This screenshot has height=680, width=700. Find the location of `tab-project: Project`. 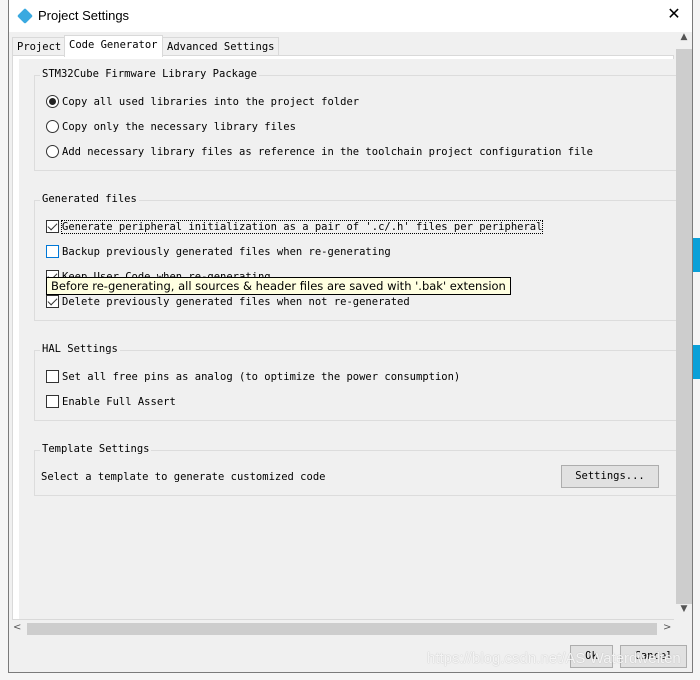

tab-project: Project is located at coordinates (39, 46).